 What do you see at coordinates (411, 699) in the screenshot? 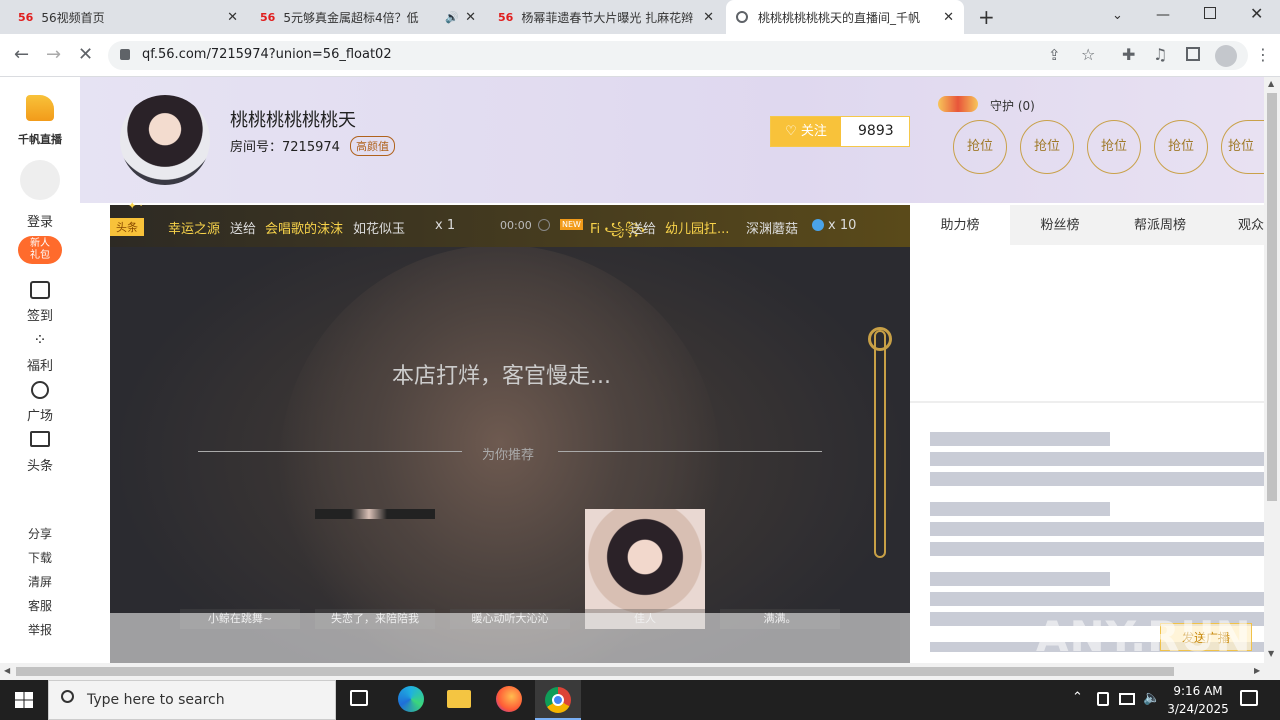
I see `edge-browser-icon` at bounding box center [411, 699].